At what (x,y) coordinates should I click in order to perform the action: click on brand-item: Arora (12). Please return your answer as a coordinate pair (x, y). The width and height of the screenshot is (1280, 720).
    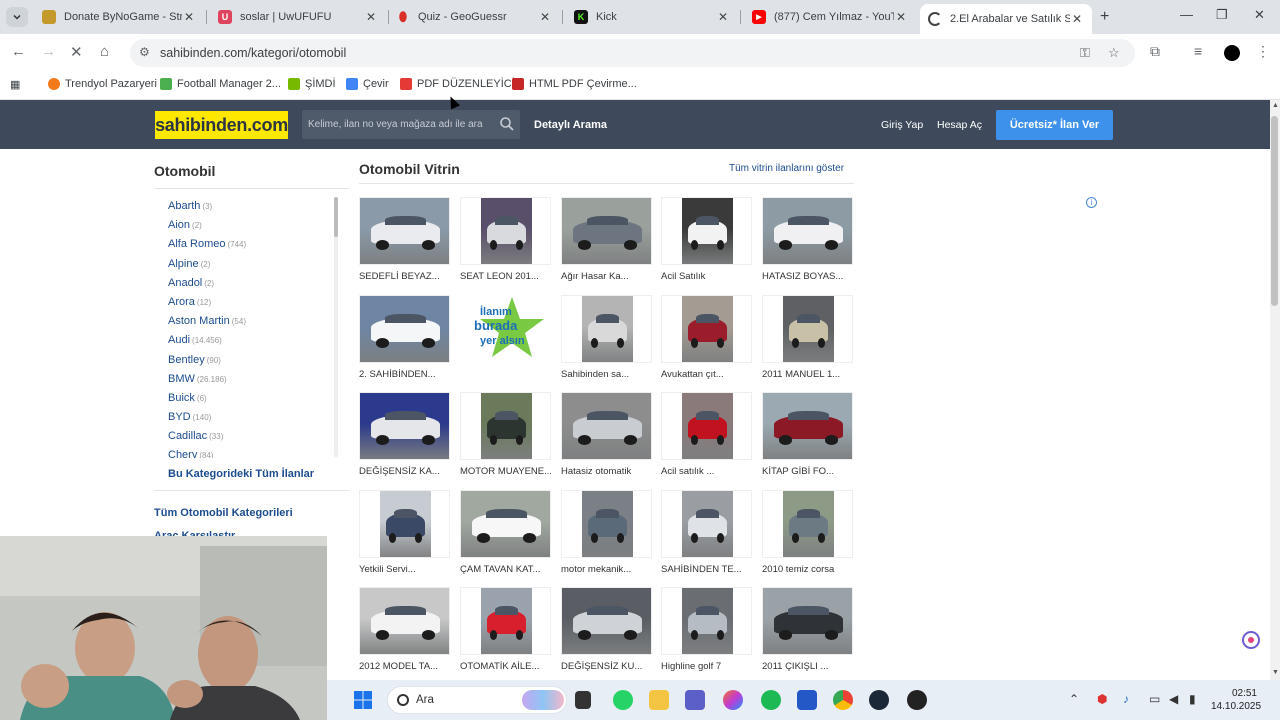
    Looking at the image, I should click on (250, 305).